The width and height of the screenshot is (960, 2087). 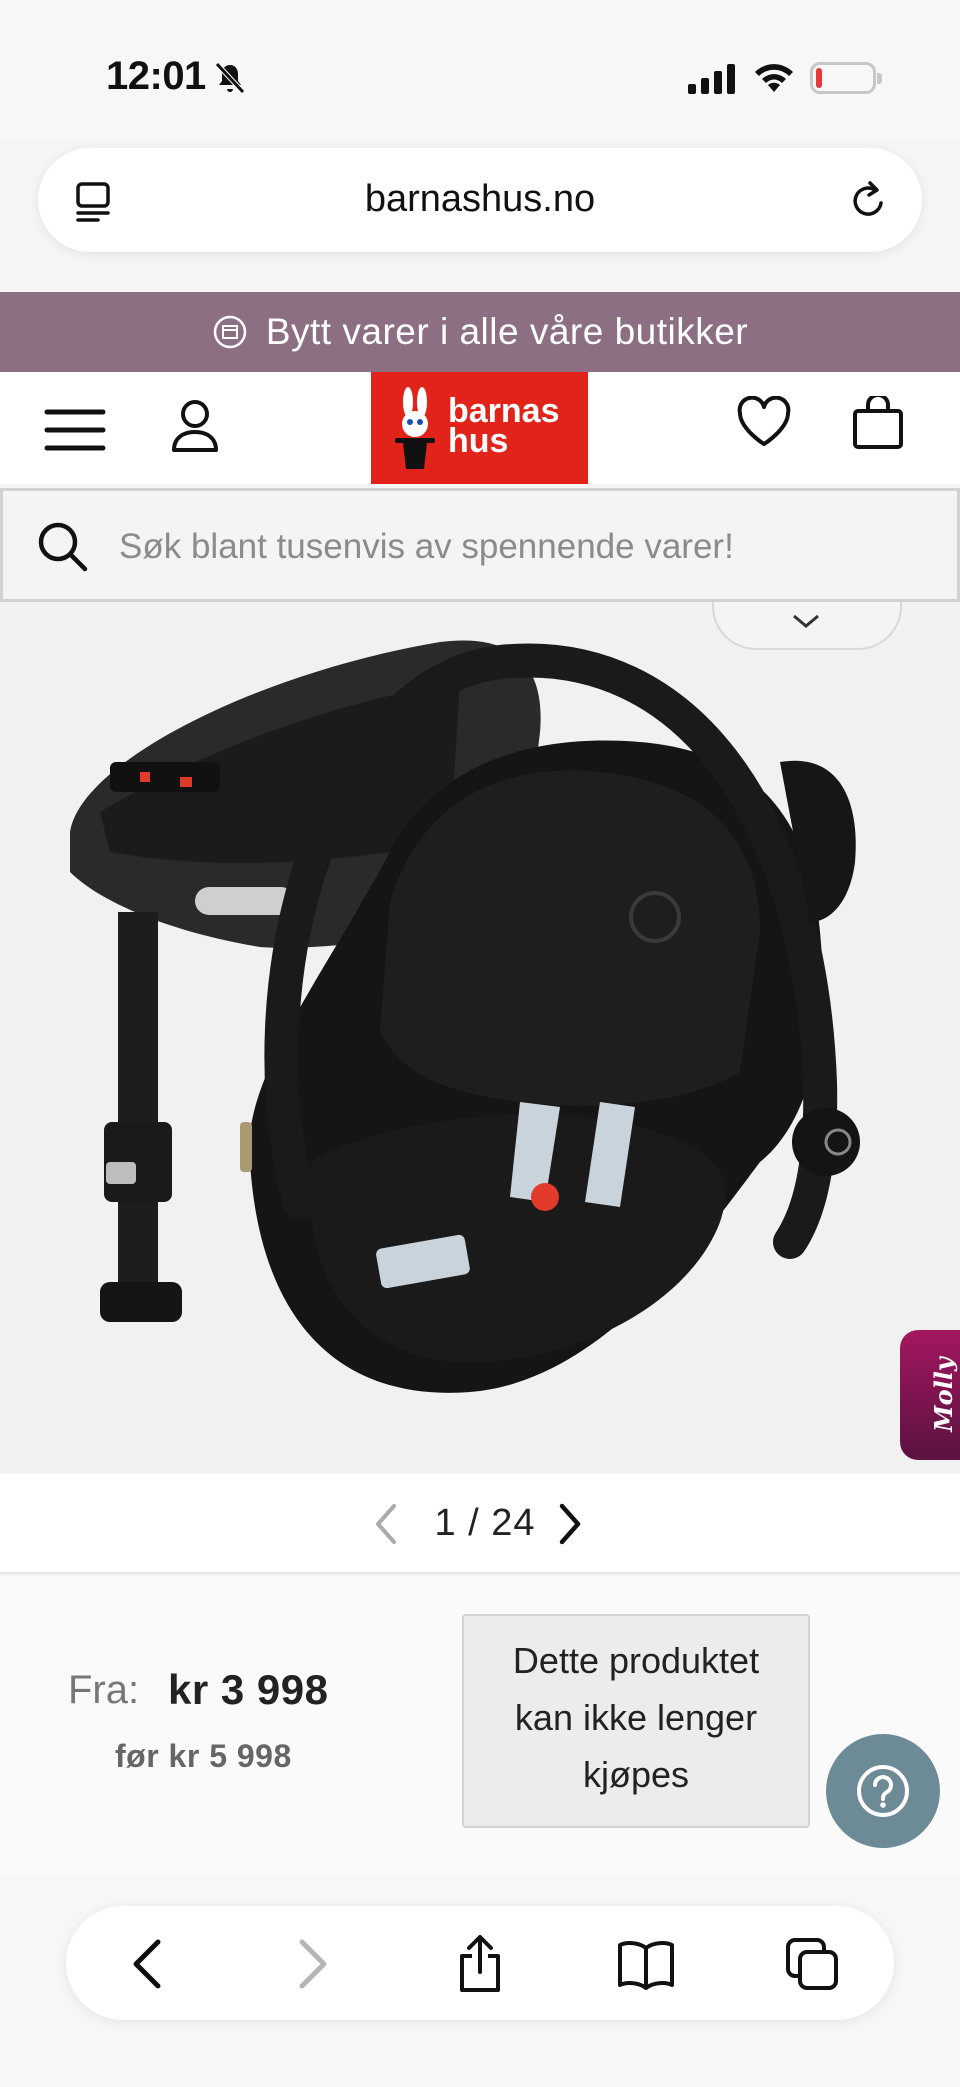 What do you see at coordinates (156, 76) in the screenshot?
I see `status-time: 12:01` at bounding box center [156, 76].